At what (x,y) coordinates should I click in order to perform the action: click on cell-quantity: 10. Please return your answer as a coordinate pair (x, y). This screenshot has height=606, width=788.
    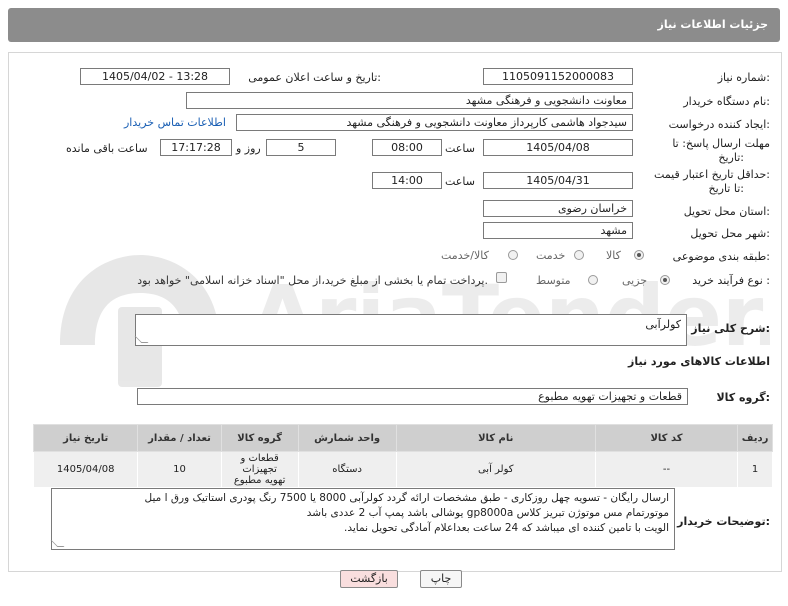
    Looking at the image, I should click on (179, 469).